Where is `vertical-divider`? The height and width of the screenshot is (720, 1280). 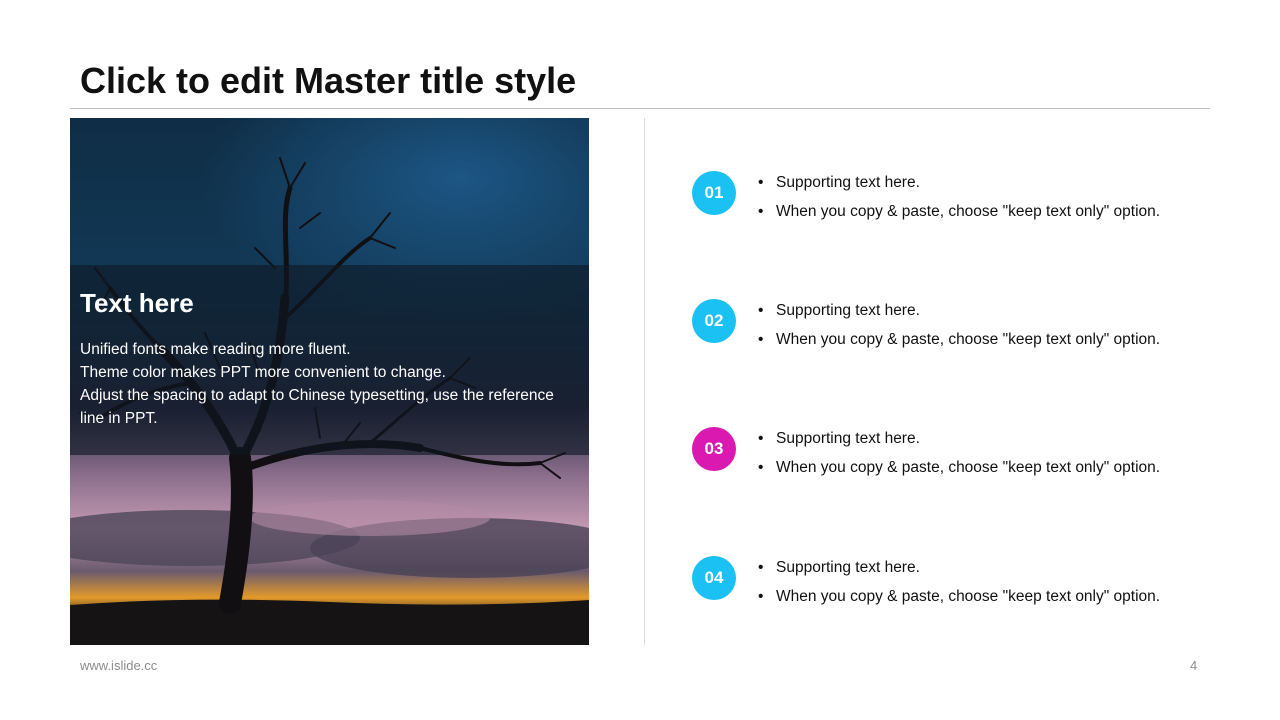 vertical-divider is located at coordinates (644, 381).